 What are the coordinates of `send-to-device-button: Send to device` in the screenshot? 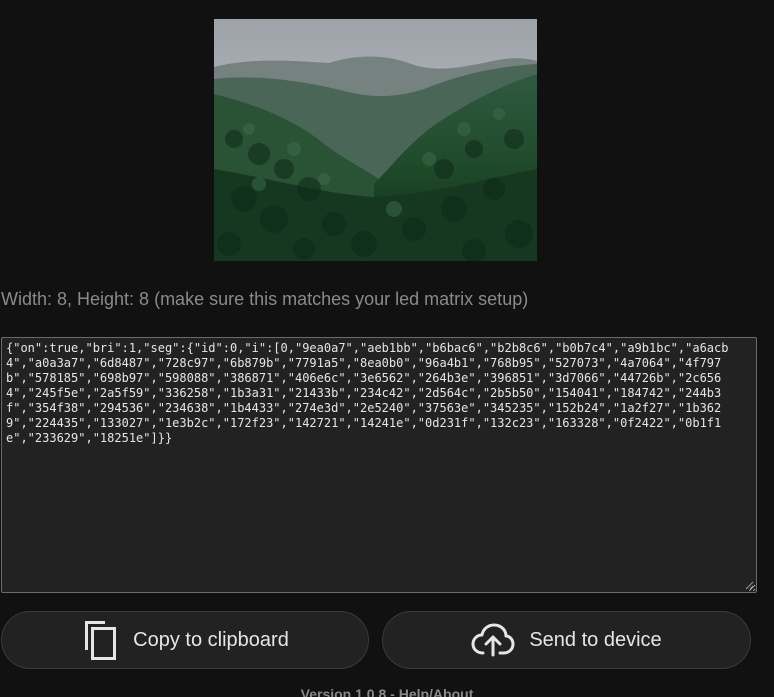 It's located at (566, 640).